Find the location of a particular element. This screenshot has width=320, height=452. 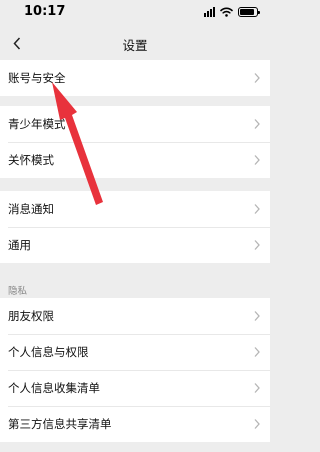

settings-row-label: 账号与安全 is located at coordinates (37, 78).